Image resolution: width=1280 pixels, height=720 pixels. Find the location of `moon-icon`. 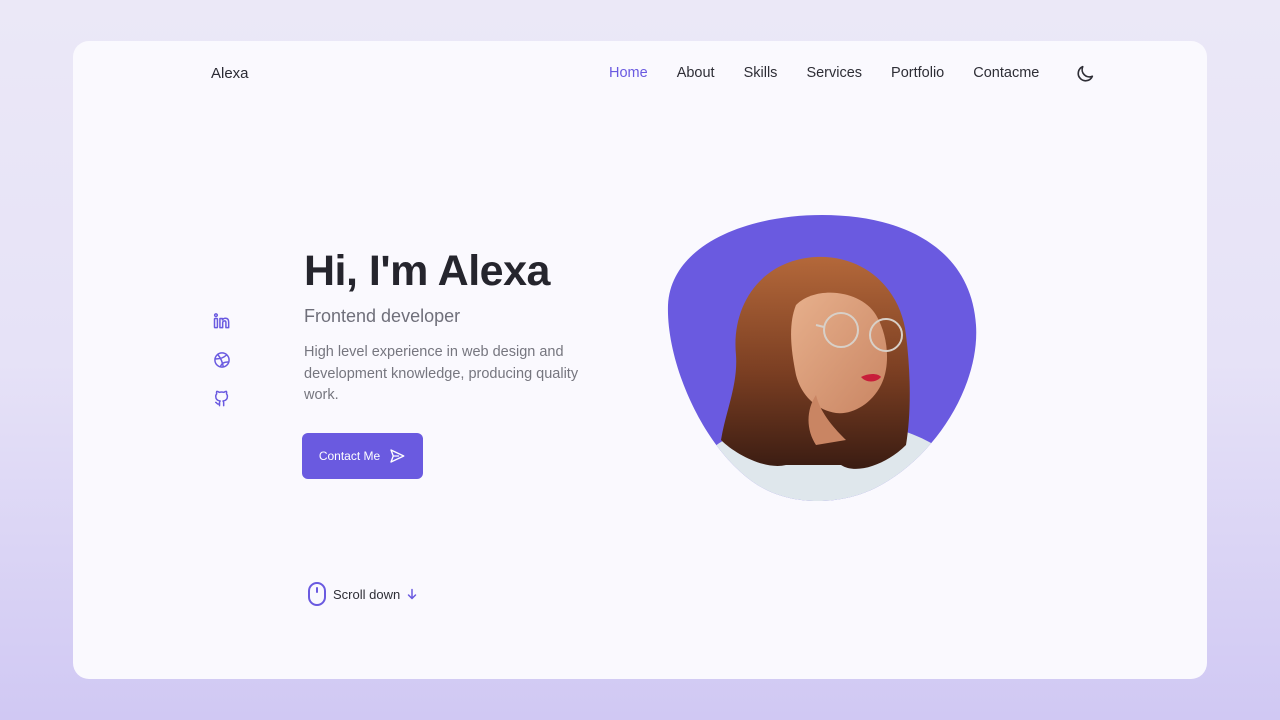

moon-icon is located at coordinates (1085, 74).